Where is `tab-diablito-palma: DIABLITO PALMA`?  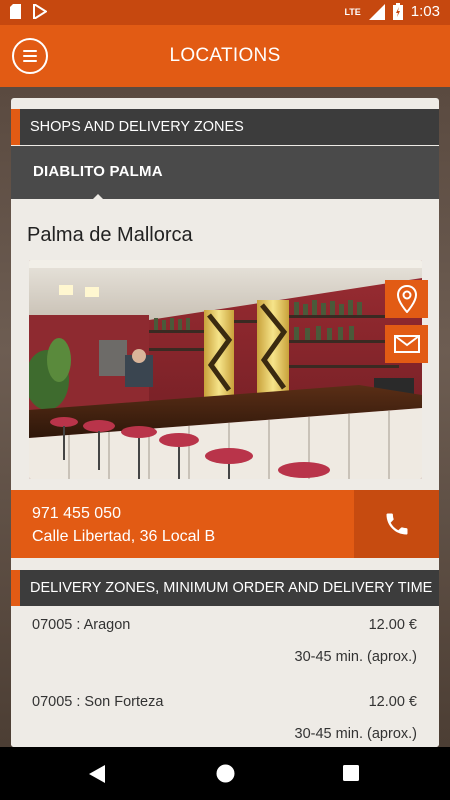 tab-diablito-palma: DIABLITO PALMA is located at coordinates (98, 171).